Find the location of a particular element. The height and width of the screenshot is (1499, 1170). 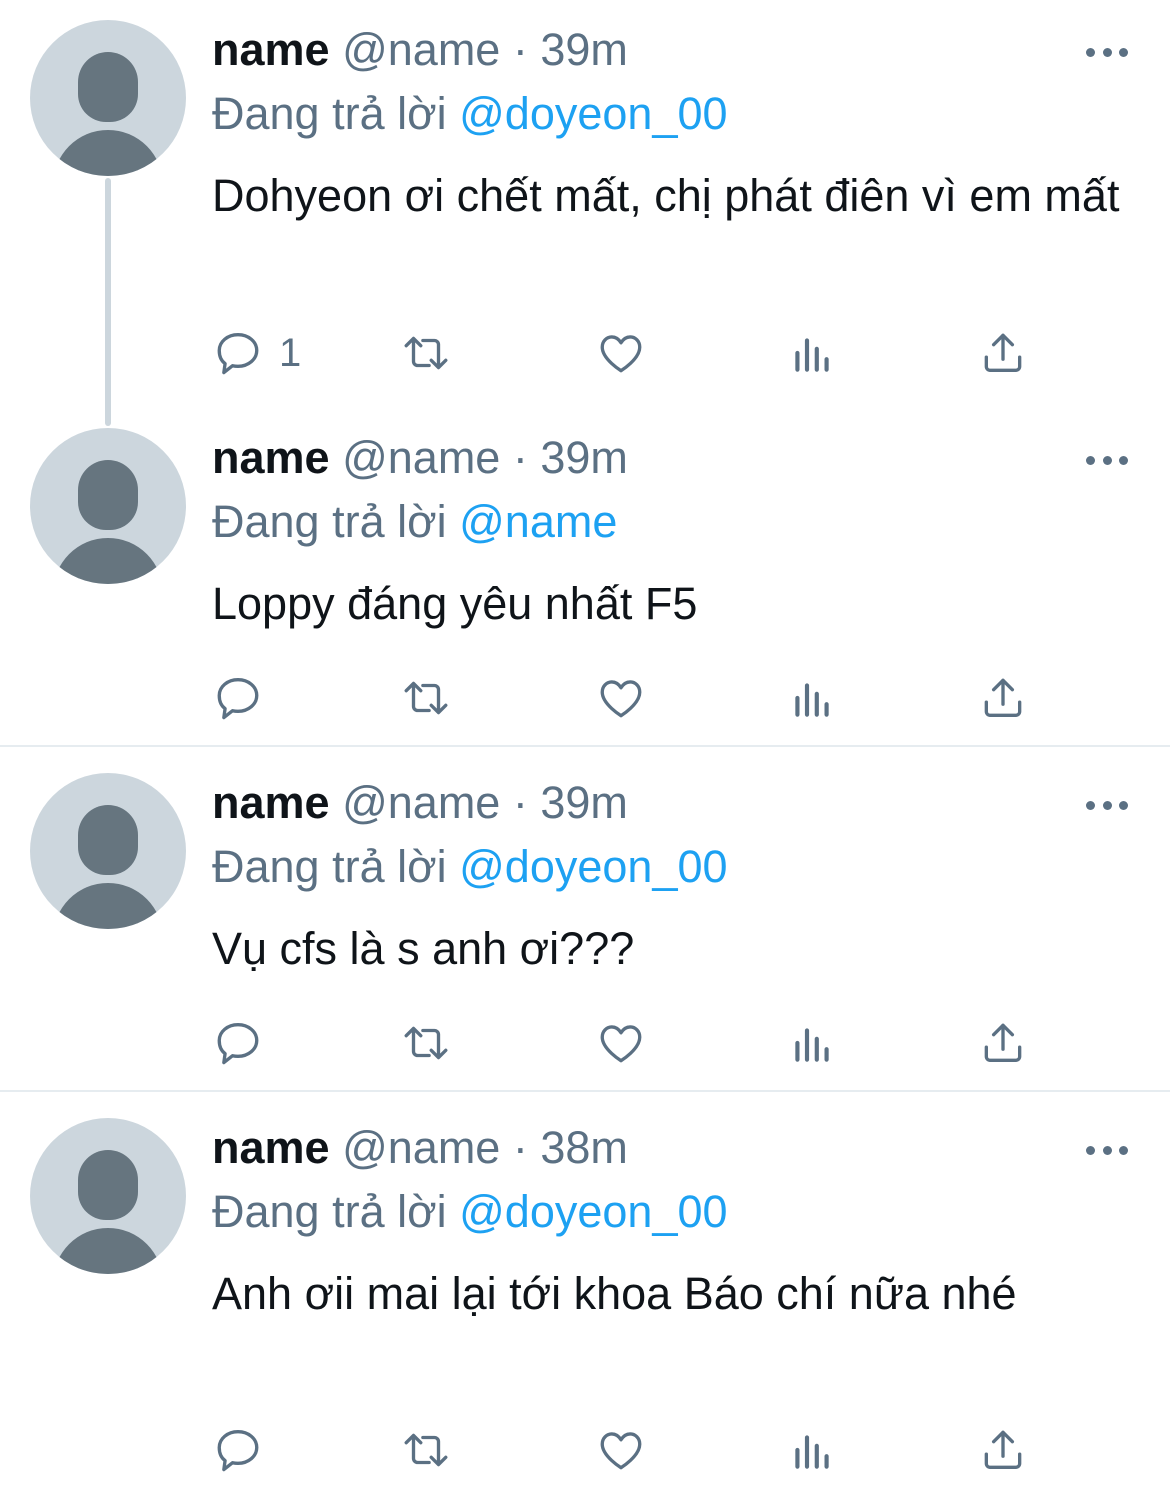

replying-to: Đang trả lời @name is located at coordinates (414, 522).